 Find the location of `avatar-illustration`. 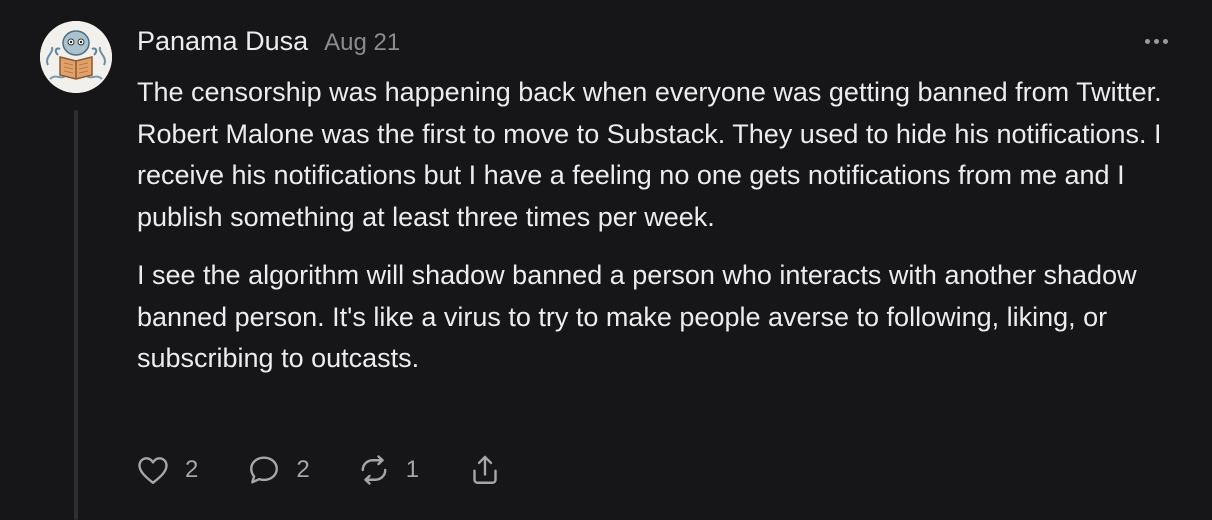

avatar-illustration is located at coordinates (76, 57).